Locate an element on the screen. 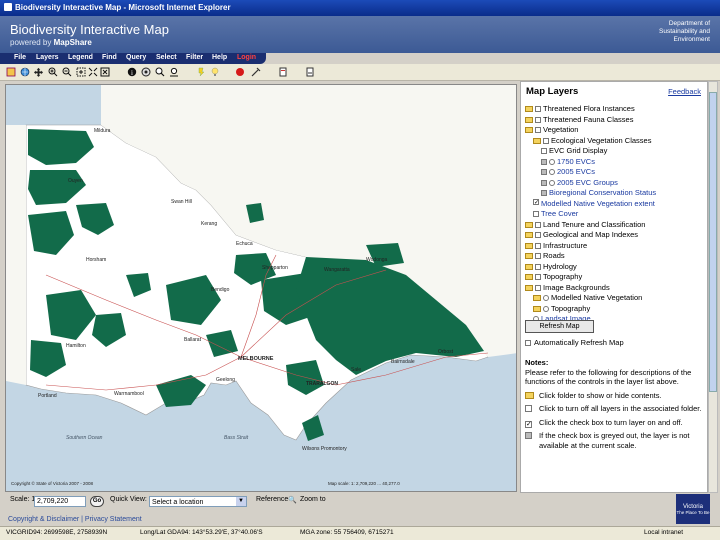  print-icon is located at coordinates (283, 72).